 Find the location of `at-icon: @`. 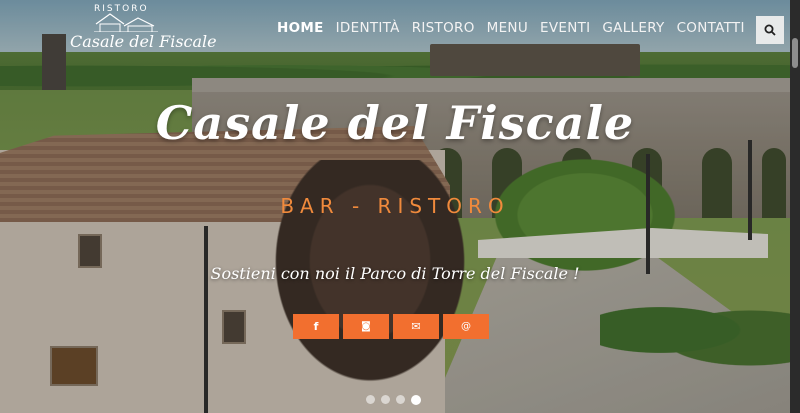

at-icon: @ is located at coordinates (466, 326).